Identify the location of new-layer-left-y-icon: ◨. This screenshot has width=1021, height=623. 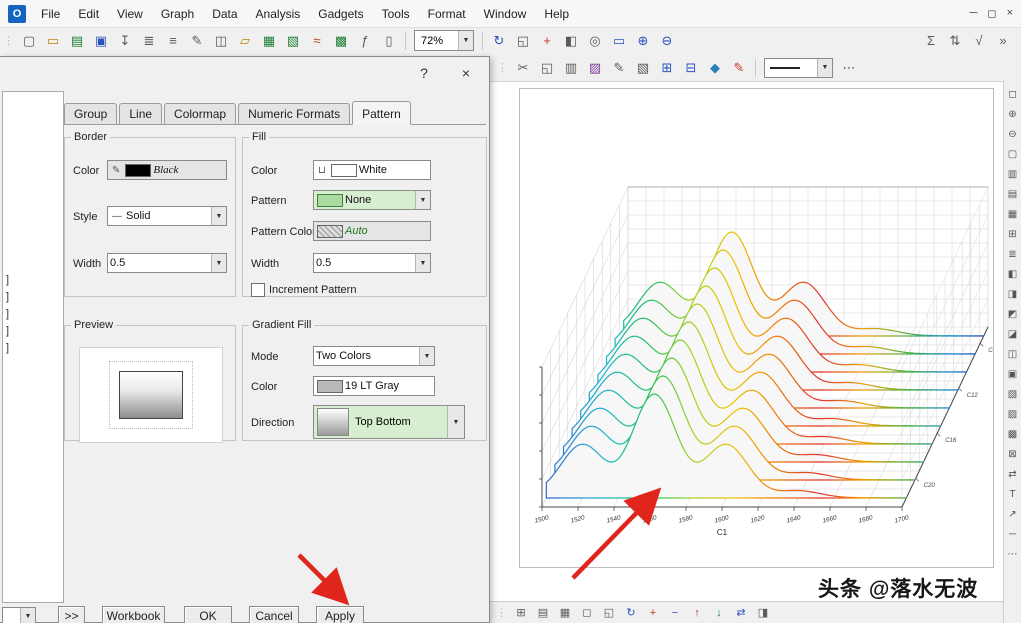
(1012, 294).